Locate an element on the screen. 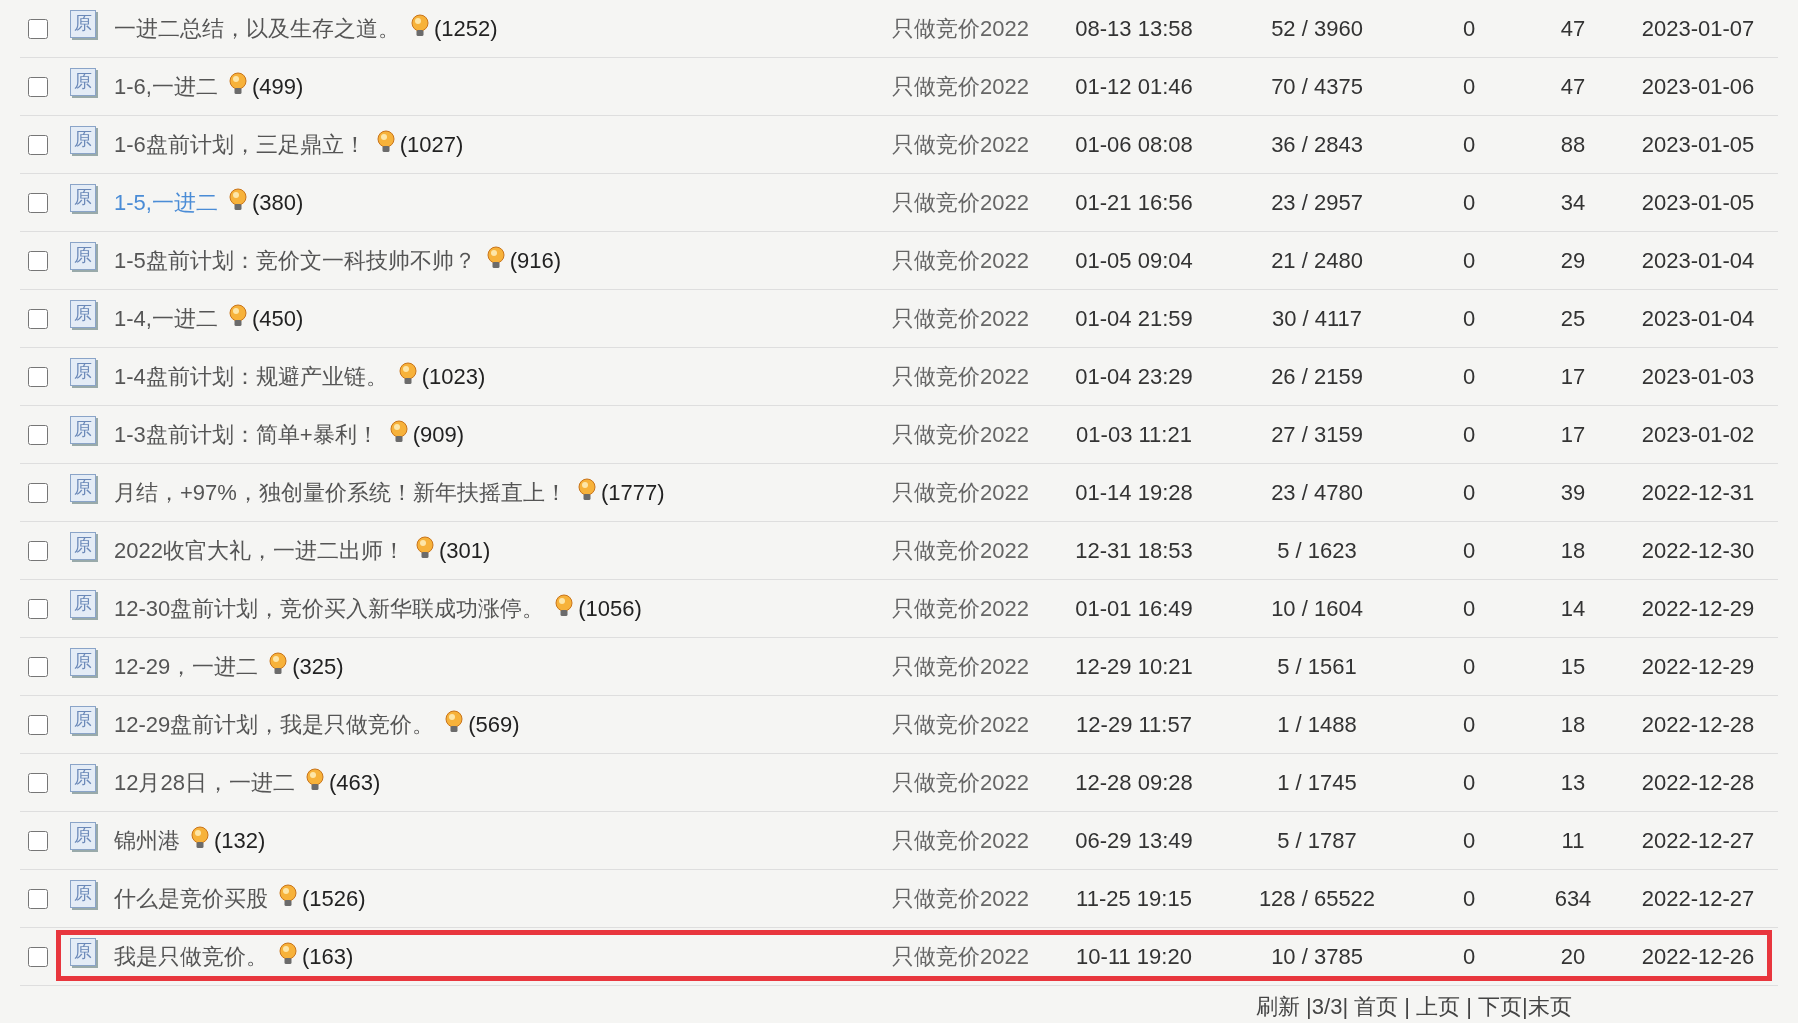  click-count: (325) is located at coordinates (318, 666).